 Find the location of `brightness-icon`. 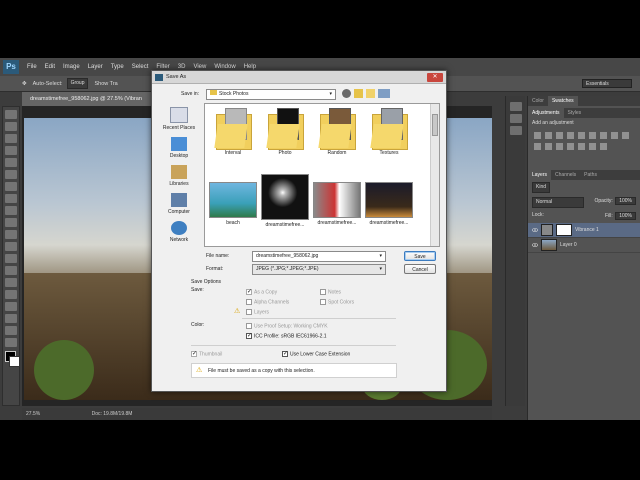

brightness-icon is located at coordinates (537, 135).